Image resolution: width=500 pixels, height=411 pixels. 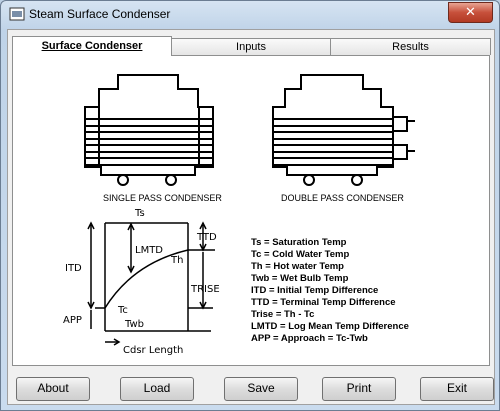 I want to click on tab-label: Surface Condenser, so click(x=92, y=46).